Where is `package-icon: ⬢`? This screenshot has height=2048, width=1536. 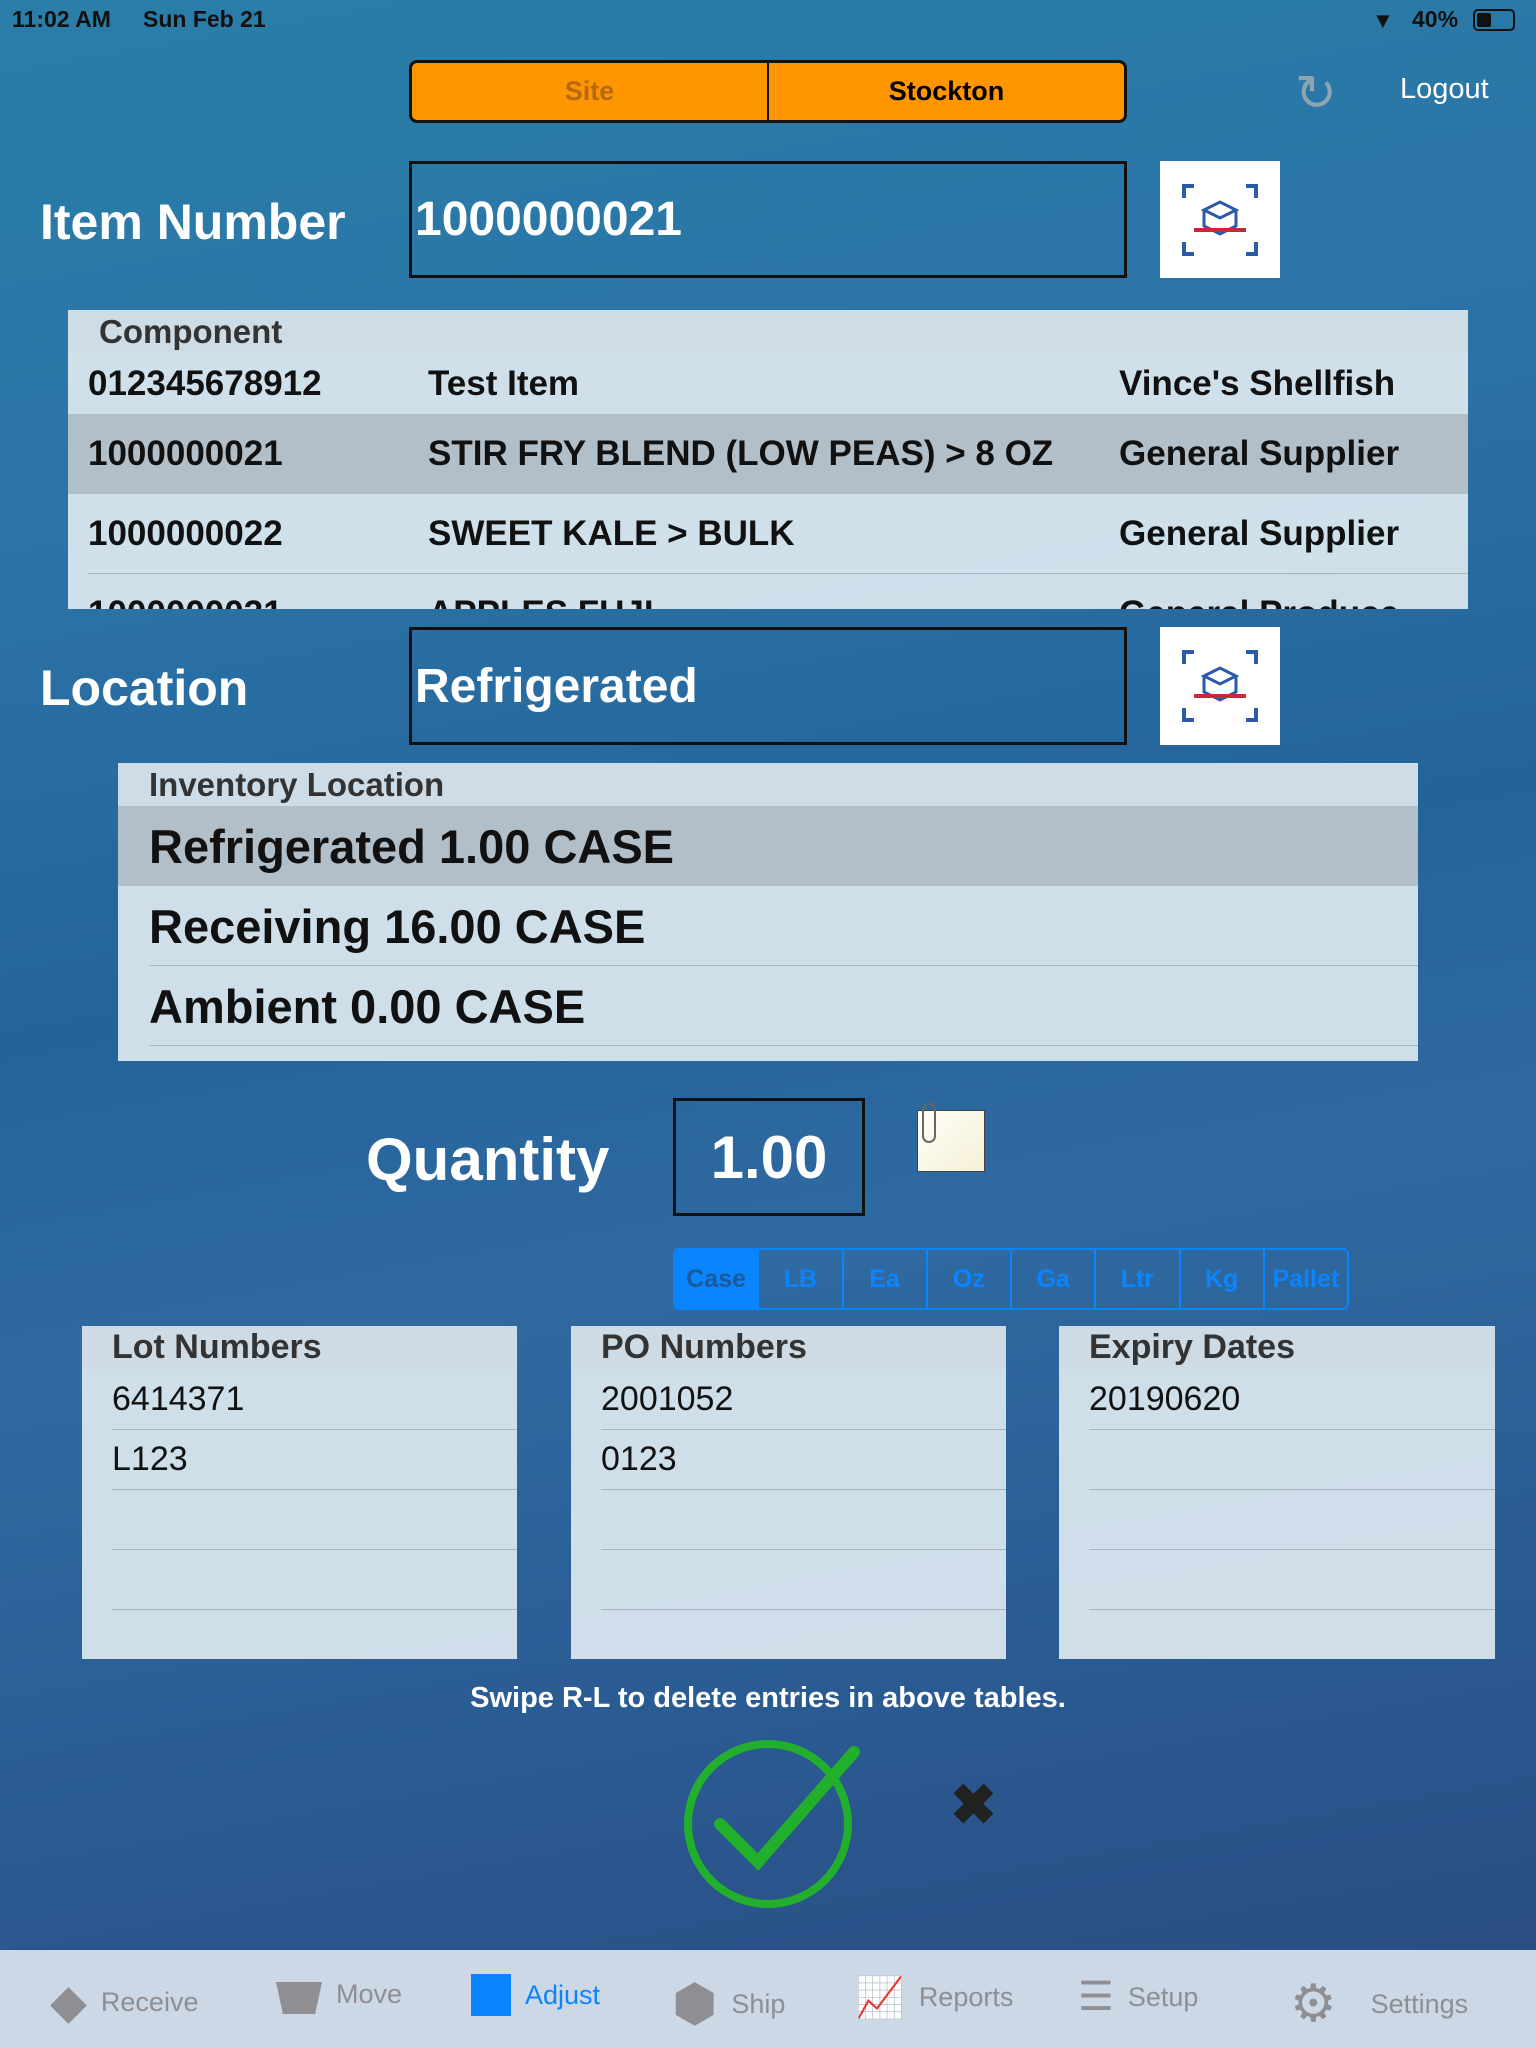
package-icon: ⬢ is located at coordinates (695, 2004).